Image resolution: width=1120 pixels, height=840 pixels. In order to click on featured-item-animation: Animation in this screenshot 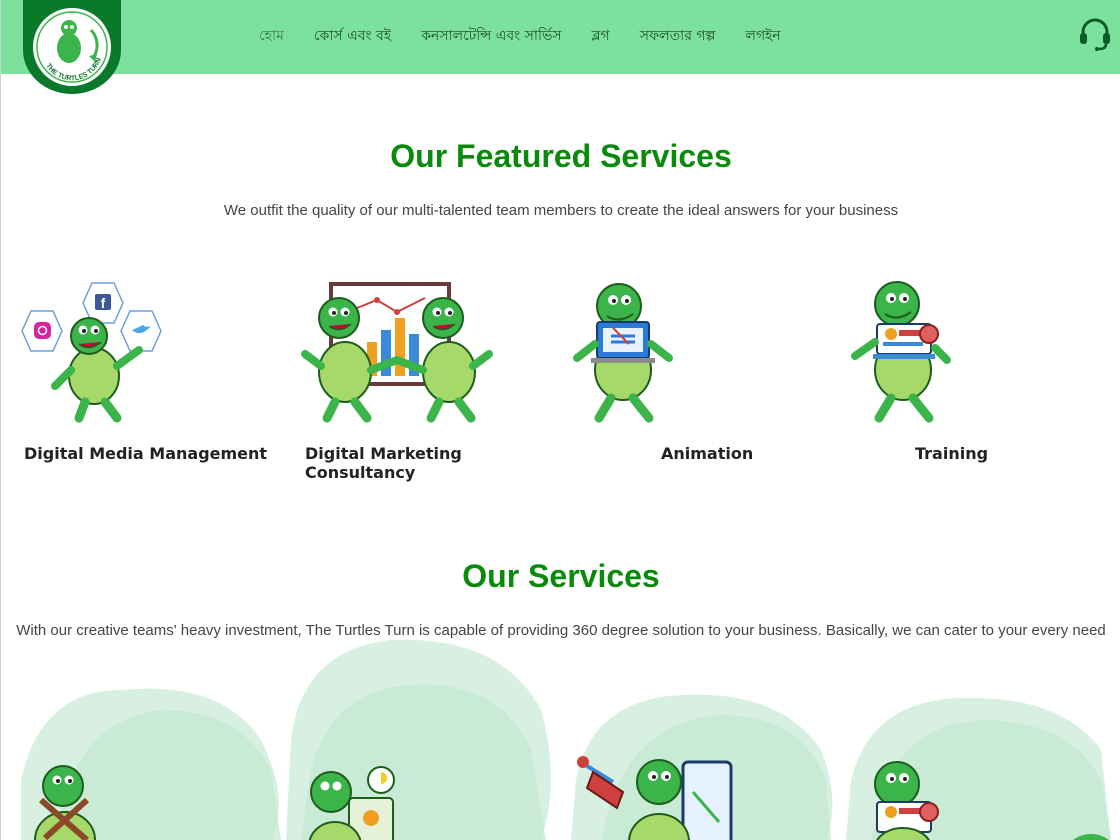, I will do `click(701, 378)`.